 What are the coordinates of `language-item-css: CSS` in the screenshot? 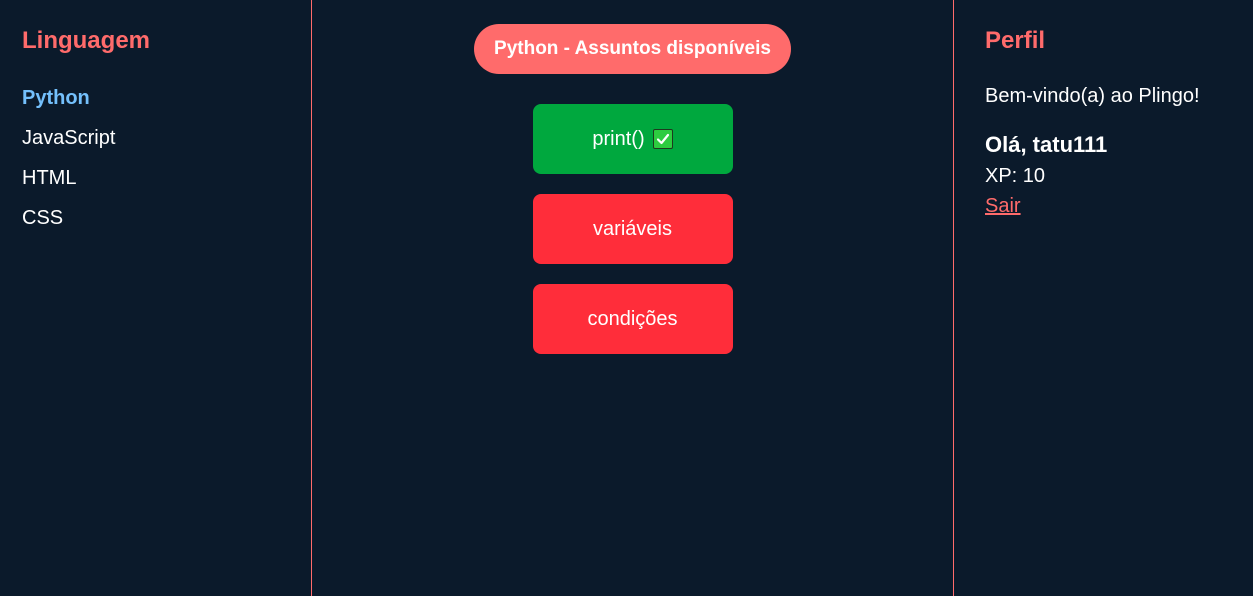 It's located at (155, 218).